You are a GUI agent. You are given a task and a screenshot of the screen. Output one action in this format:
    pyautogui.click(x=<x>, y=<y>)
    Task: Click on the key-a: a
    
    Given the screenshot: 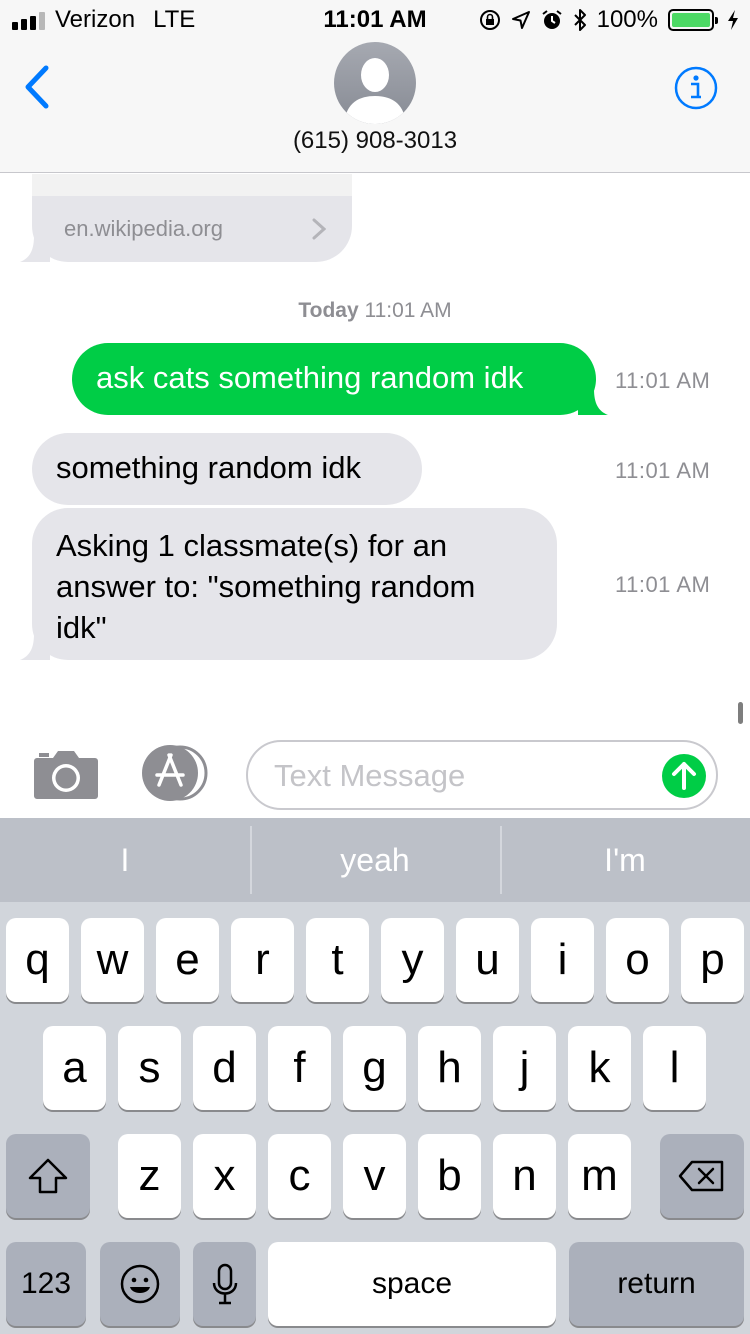 What is the action you would take?
    pyautogui.click(x=74, y=1068)
    